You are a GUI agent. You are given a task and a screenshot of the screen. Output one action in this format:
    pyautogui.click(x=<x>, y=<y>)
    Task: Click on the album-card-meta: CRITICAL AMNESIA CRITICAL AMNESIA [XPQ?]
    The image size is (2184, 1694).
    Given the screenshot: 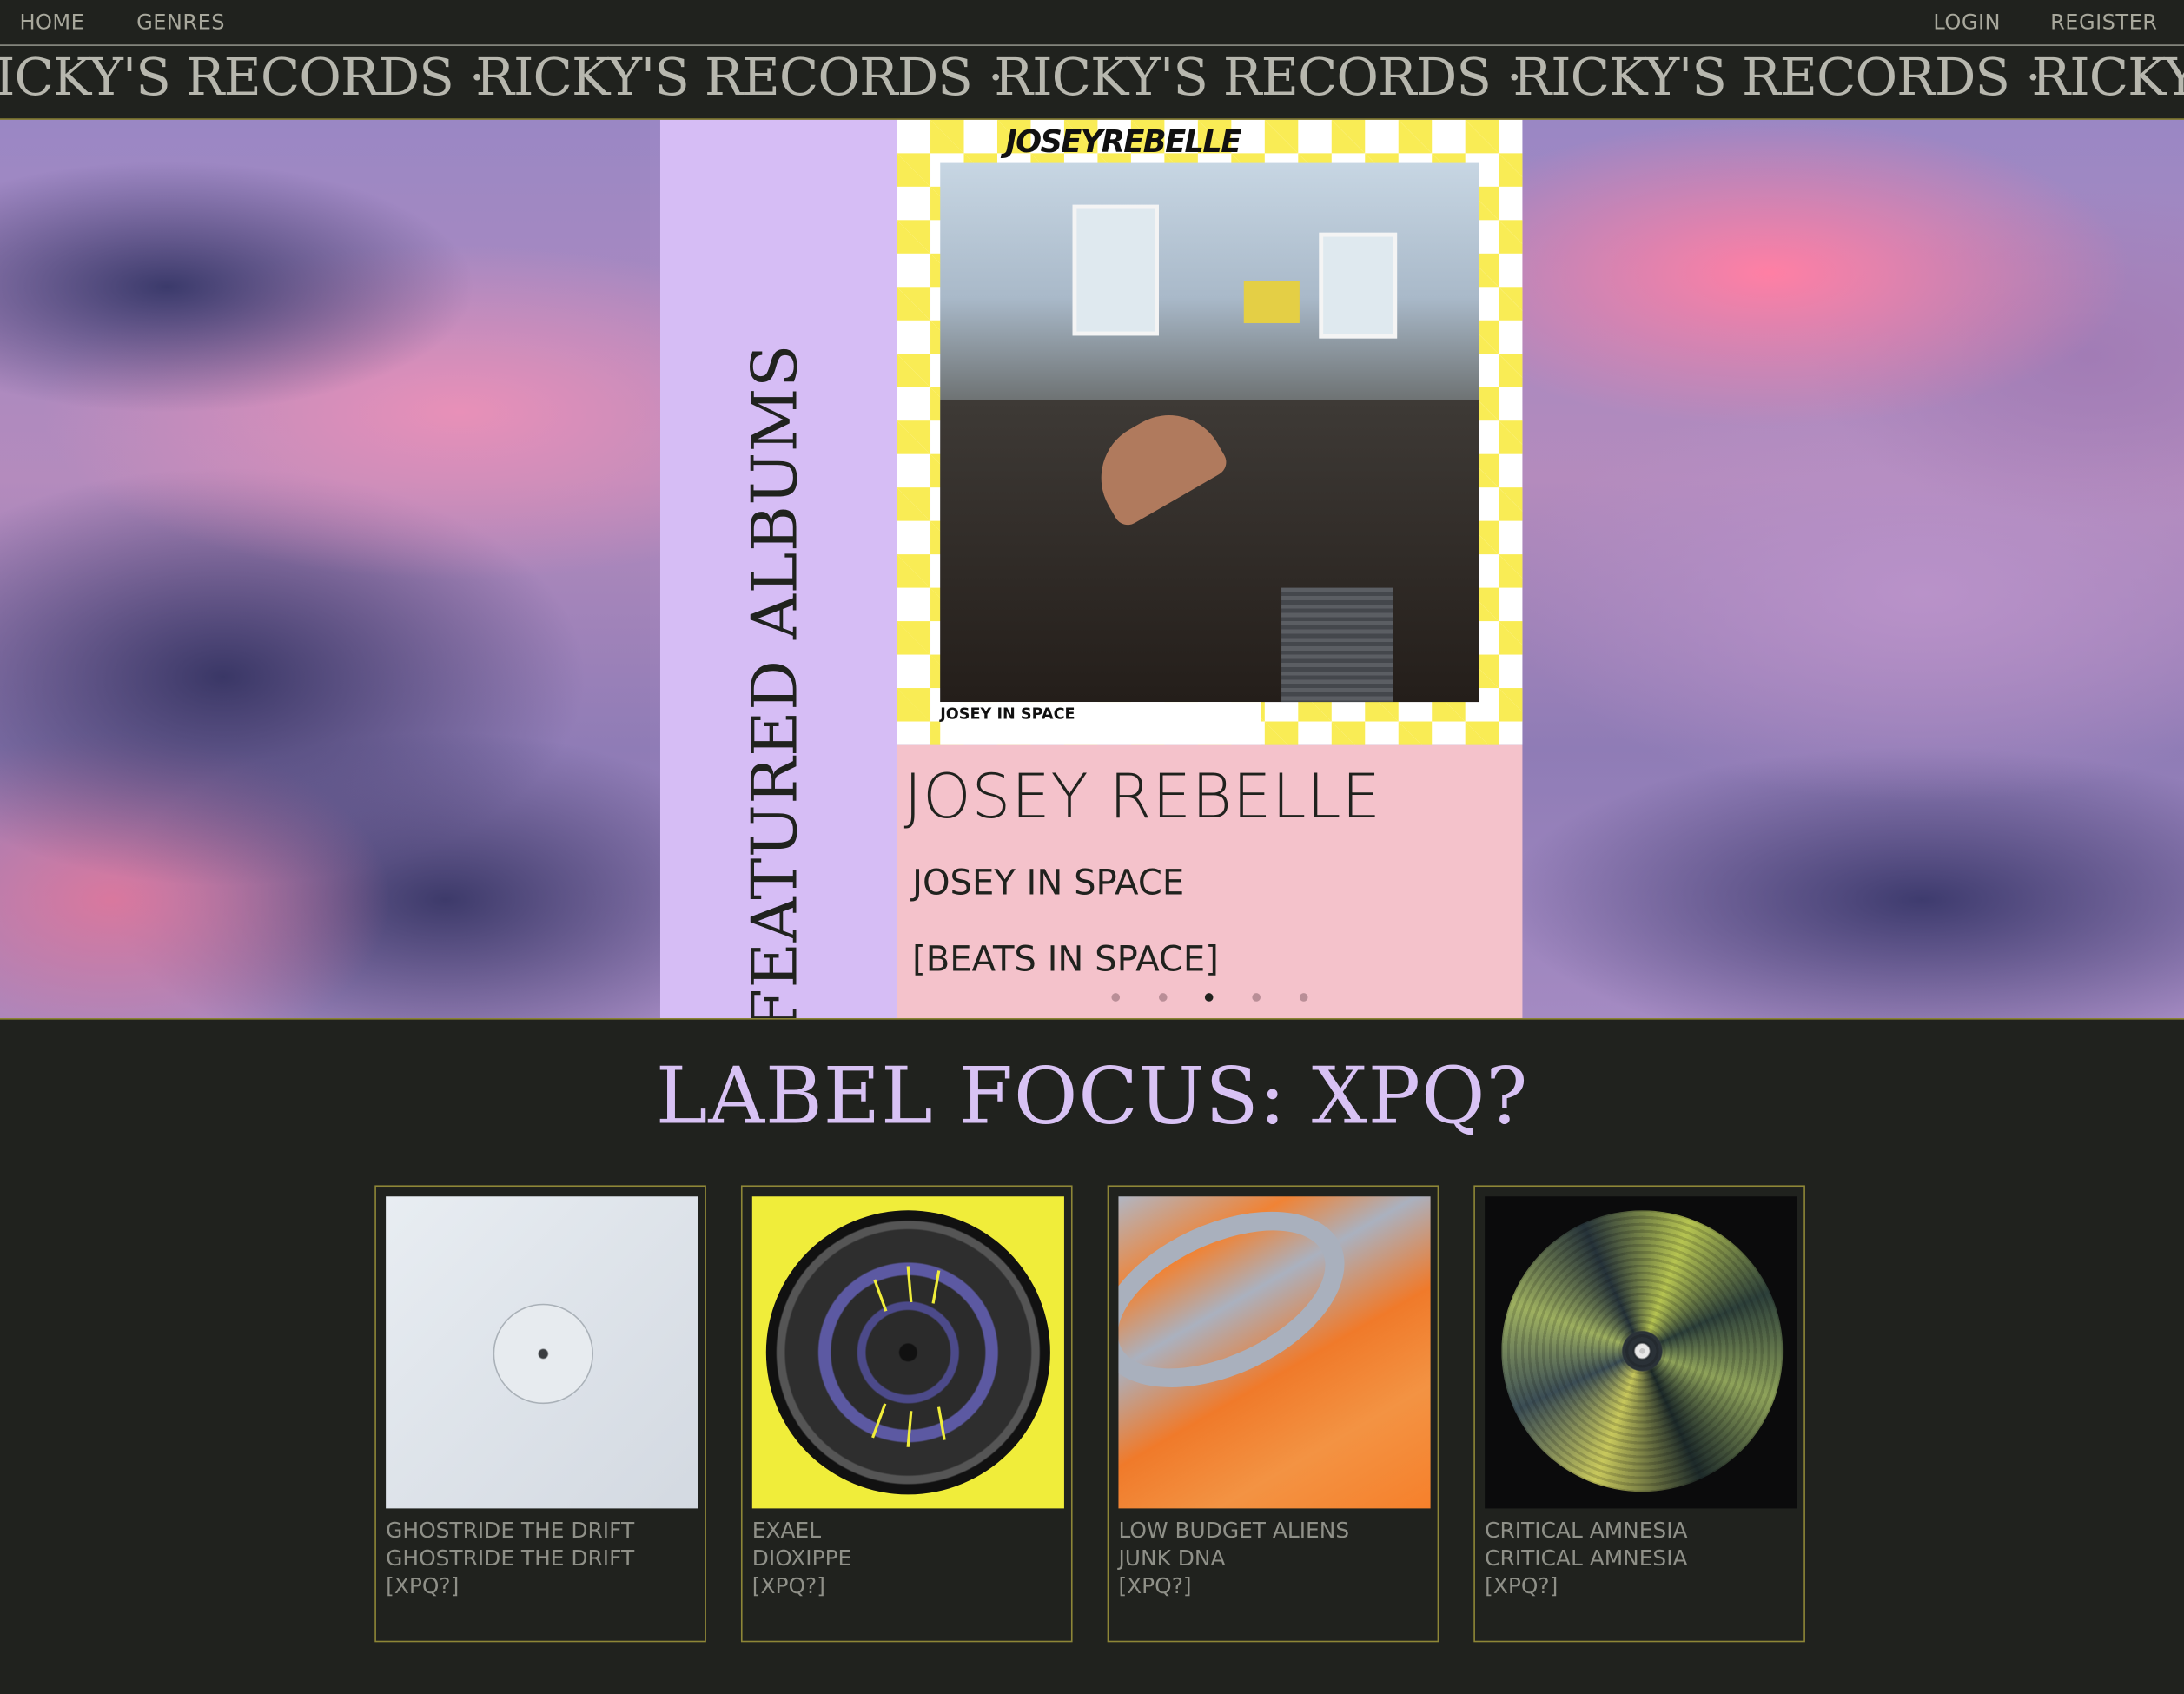 What is the action you would take?
    pyautogui.click(x=1586, y=1558)
    